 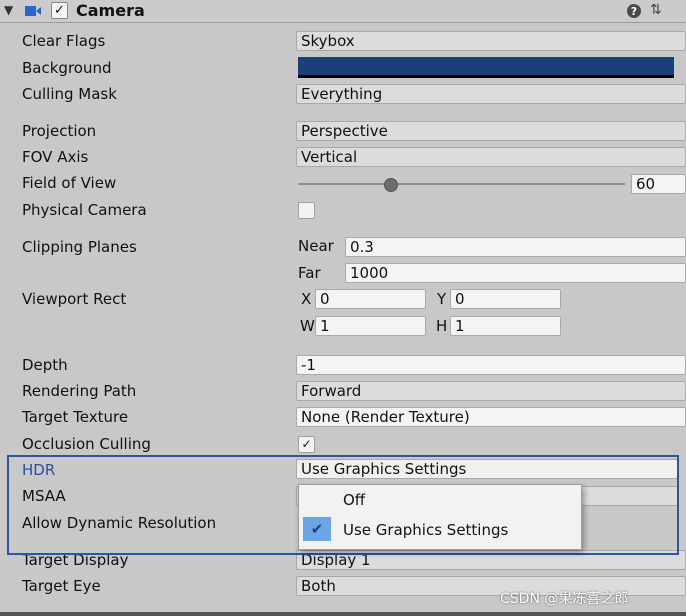 What do you see at coordinates (64, 41) in the screenshot?
I see `clear-flags-label: Clear Flags` at bounding box center [64, 41].